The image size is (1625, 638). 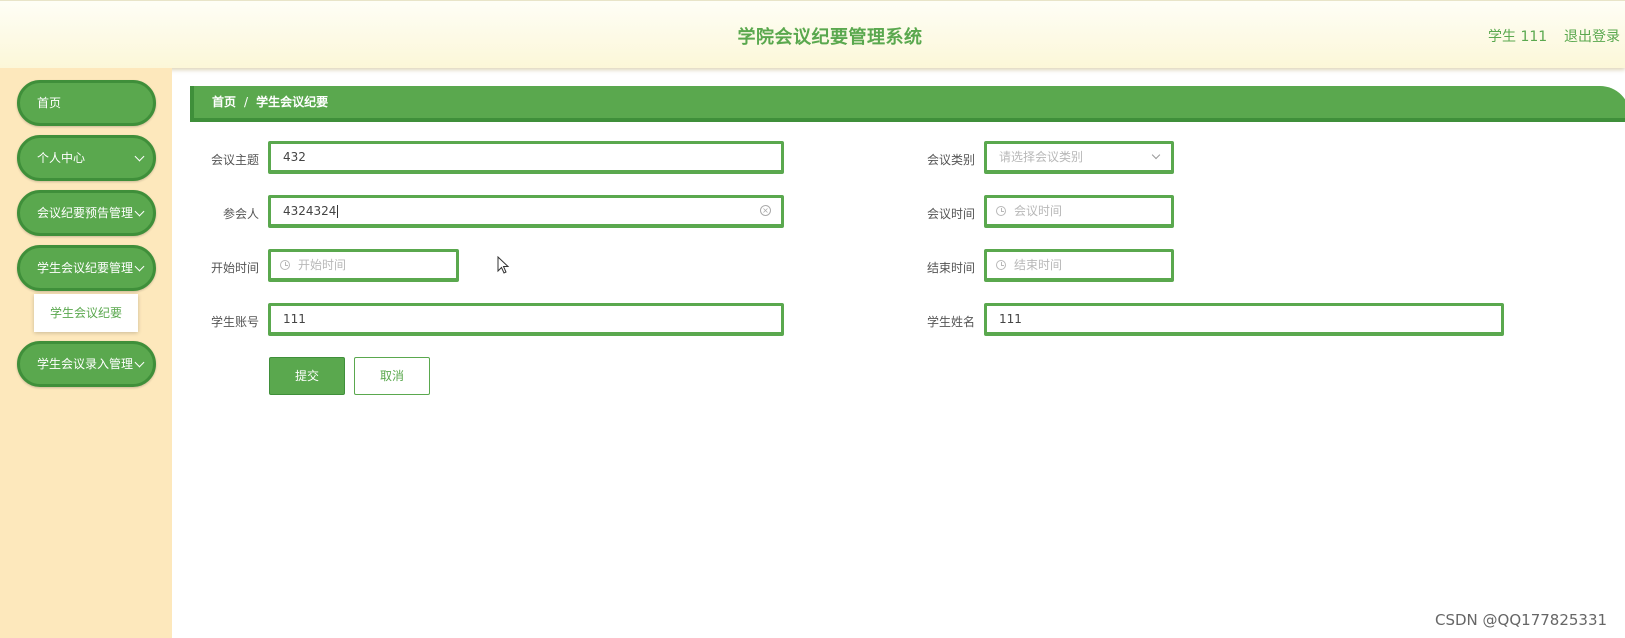 What do you see at coordinates (1041, 157) in the screenshot?
I see `category-placeholder: 请选择会议类别` at bounding box center [1041, 157].